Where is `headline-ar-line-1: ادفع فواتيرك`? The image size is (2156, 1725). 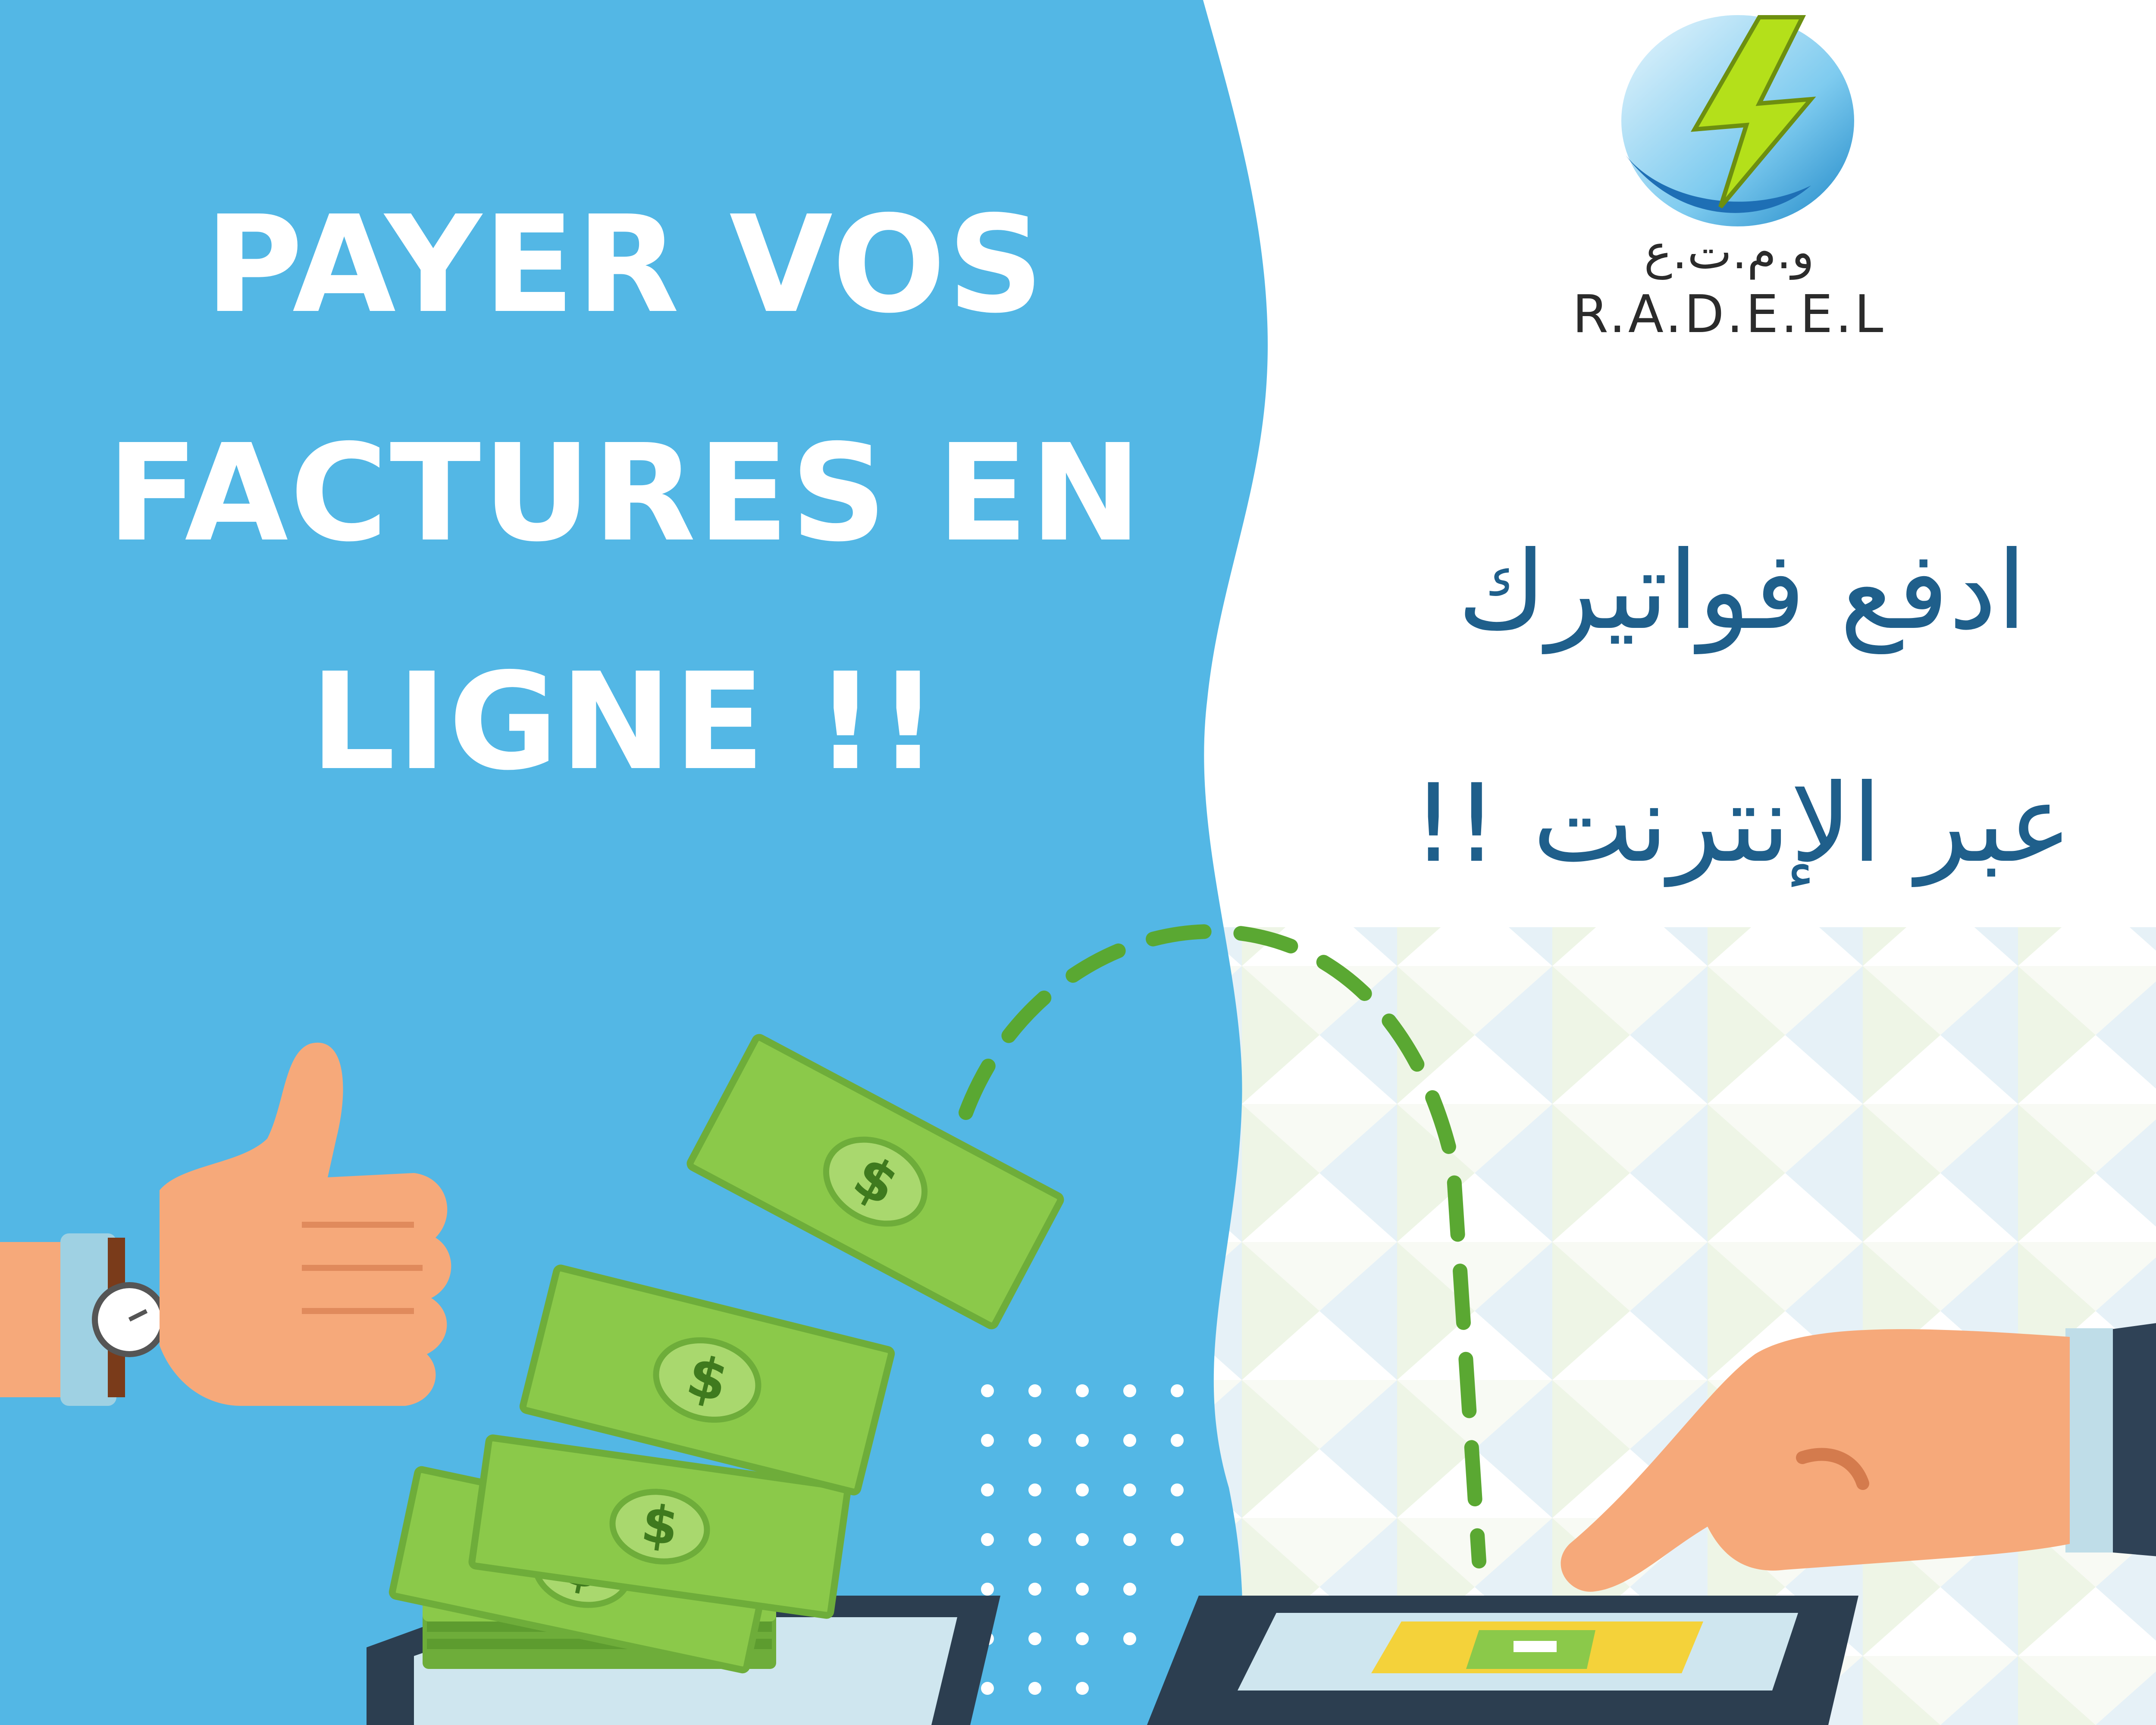
headline-ar-line-1: ادفع فواتيرك is located at coordinates (1742, 591).